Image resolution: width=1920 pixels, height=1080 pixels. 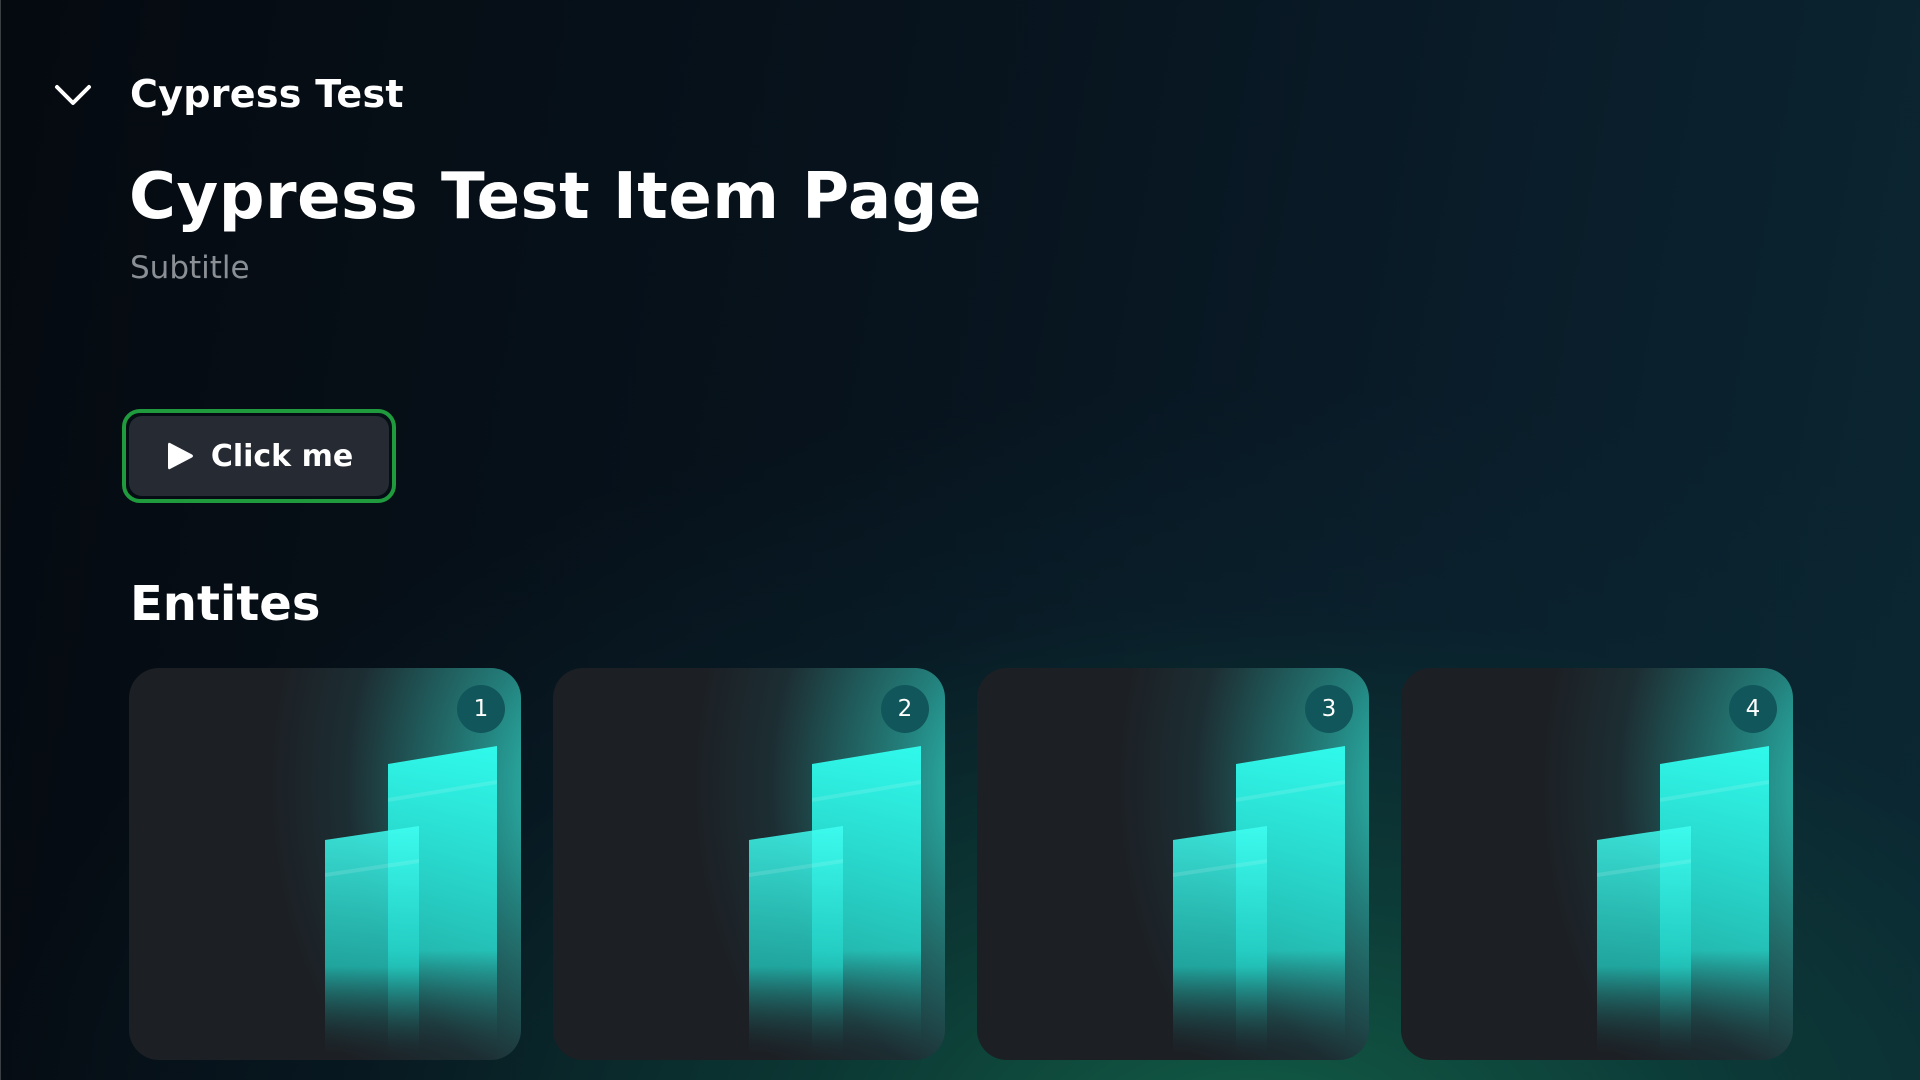 What do you see at coordinates (282, 456) in the screenshot?
I see `click-me-button-label: Click me` at bounding box center [282, 456].